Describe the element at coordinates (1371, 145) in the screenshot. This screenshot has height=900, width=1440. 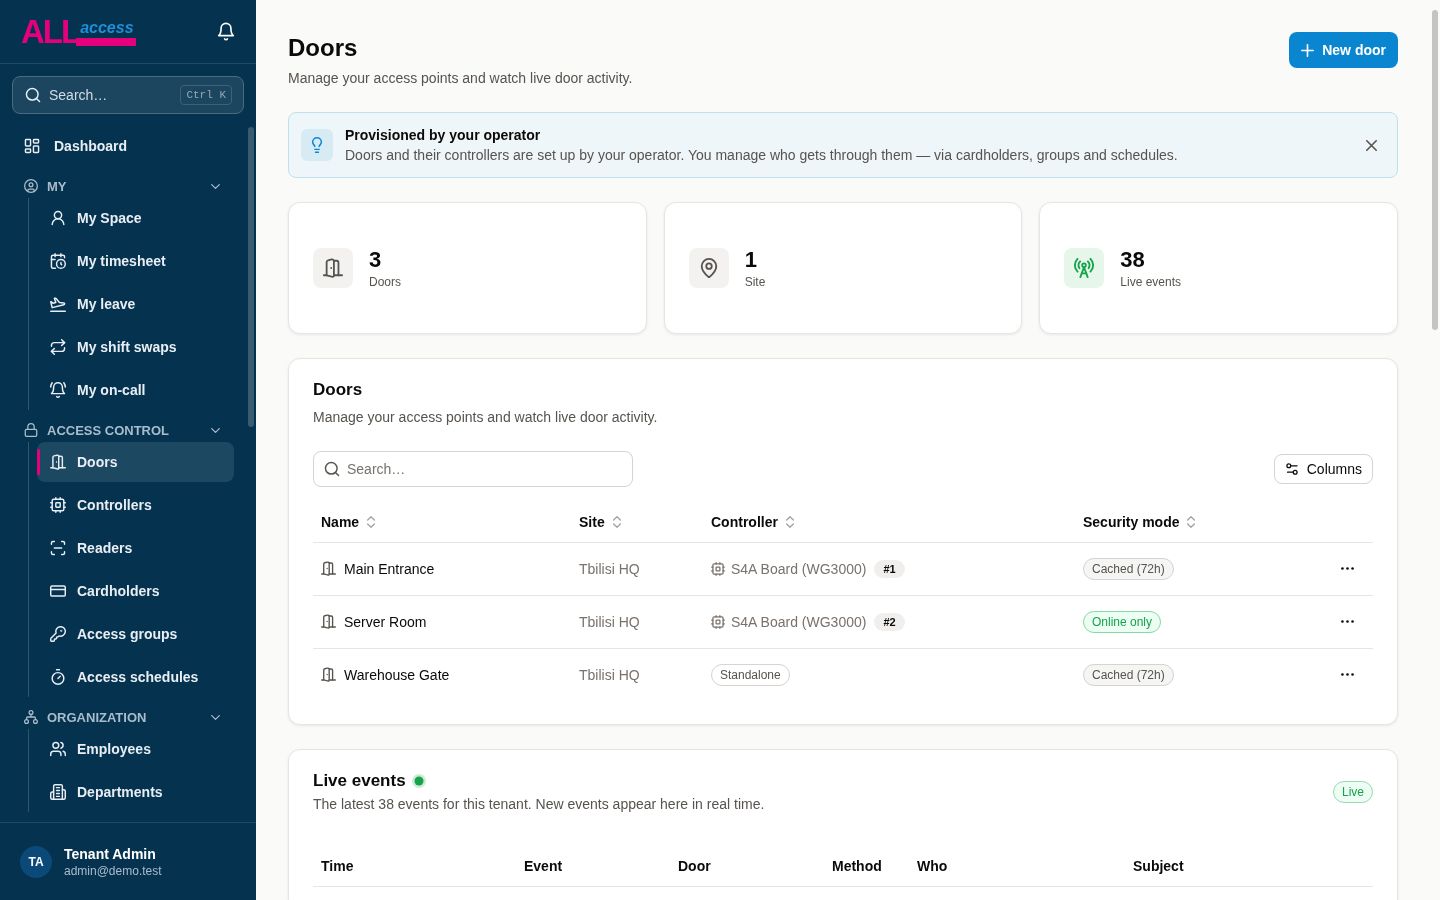
I see `close-icon` at that location.